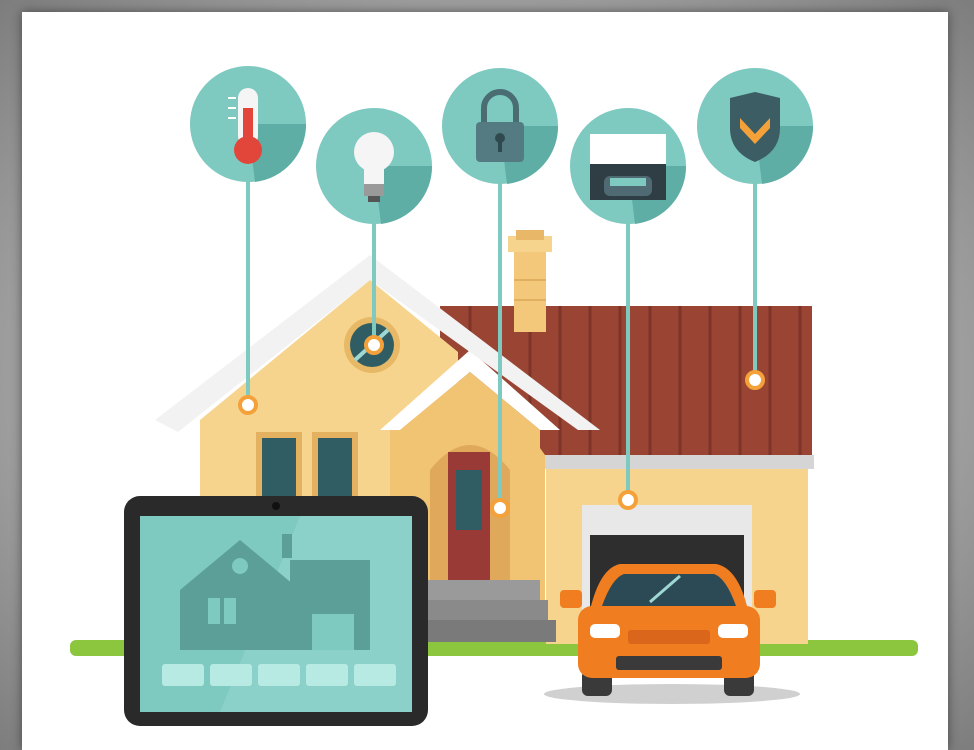  What do you see at coordinates (628, 166) in the screenshot?
I see `garage-car-icon` at bounding box center [628, 166].